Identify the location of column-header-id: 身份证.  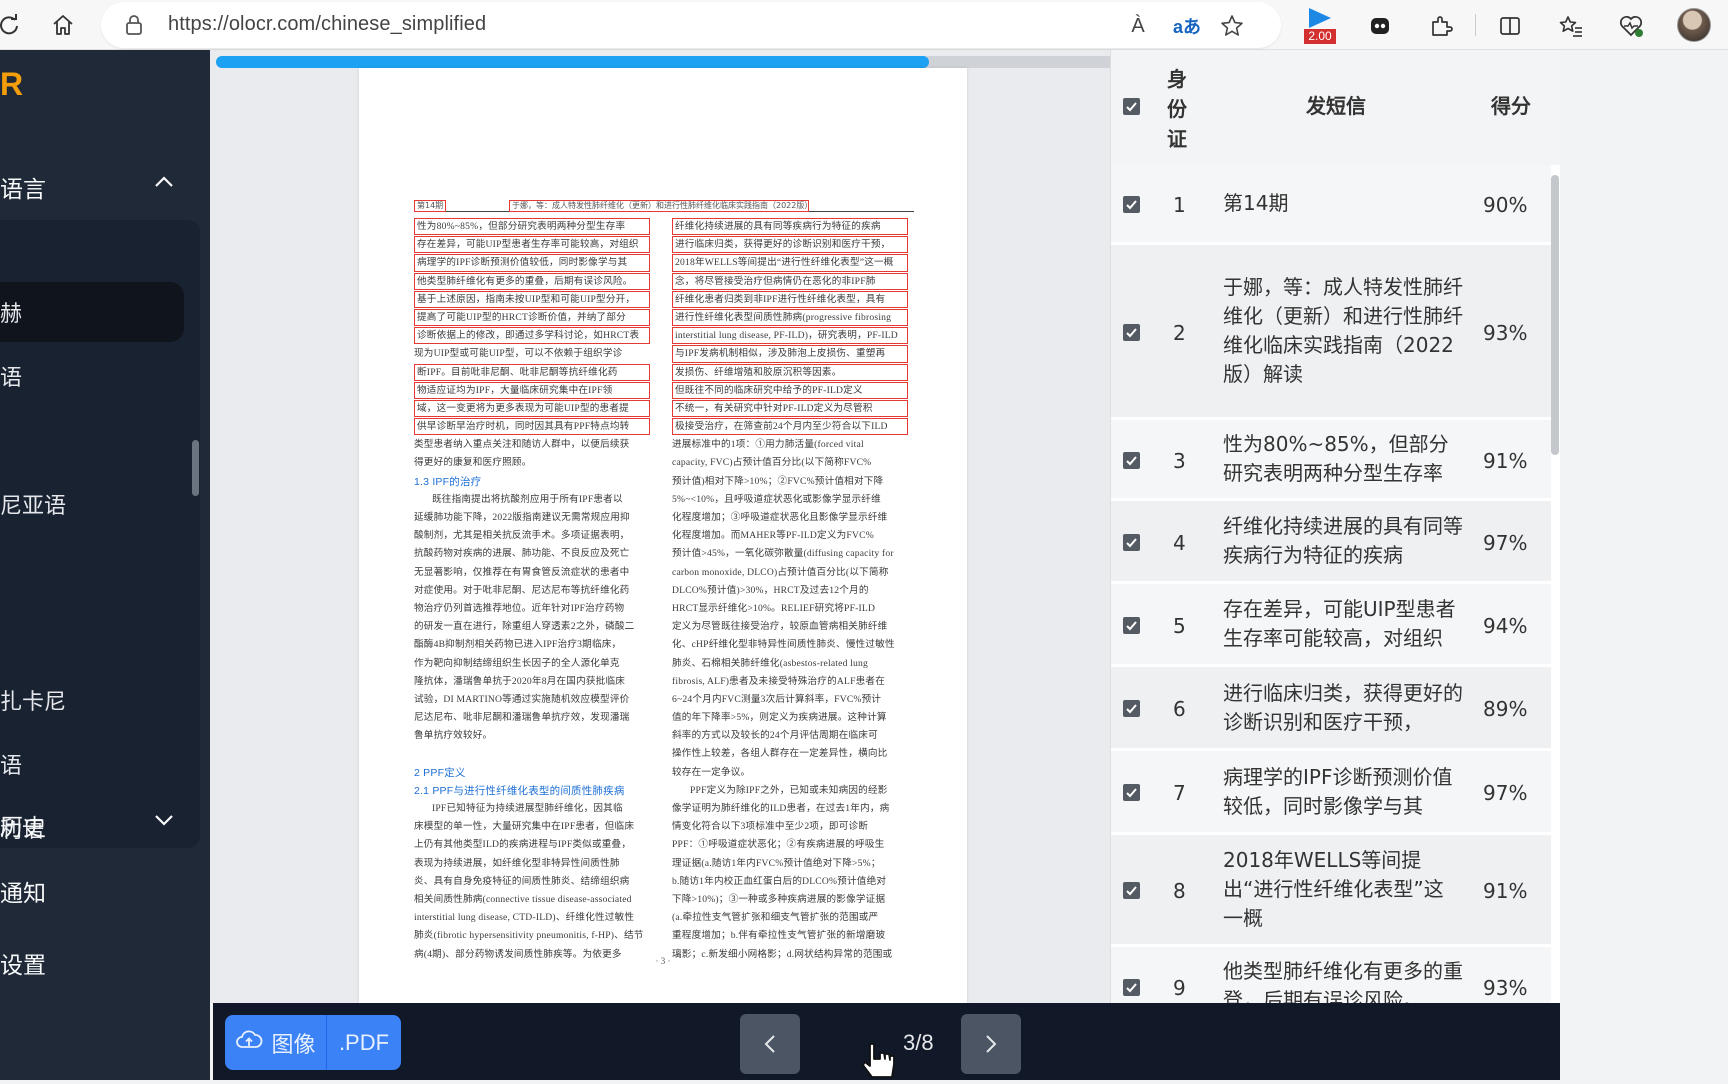
(1179, 109).